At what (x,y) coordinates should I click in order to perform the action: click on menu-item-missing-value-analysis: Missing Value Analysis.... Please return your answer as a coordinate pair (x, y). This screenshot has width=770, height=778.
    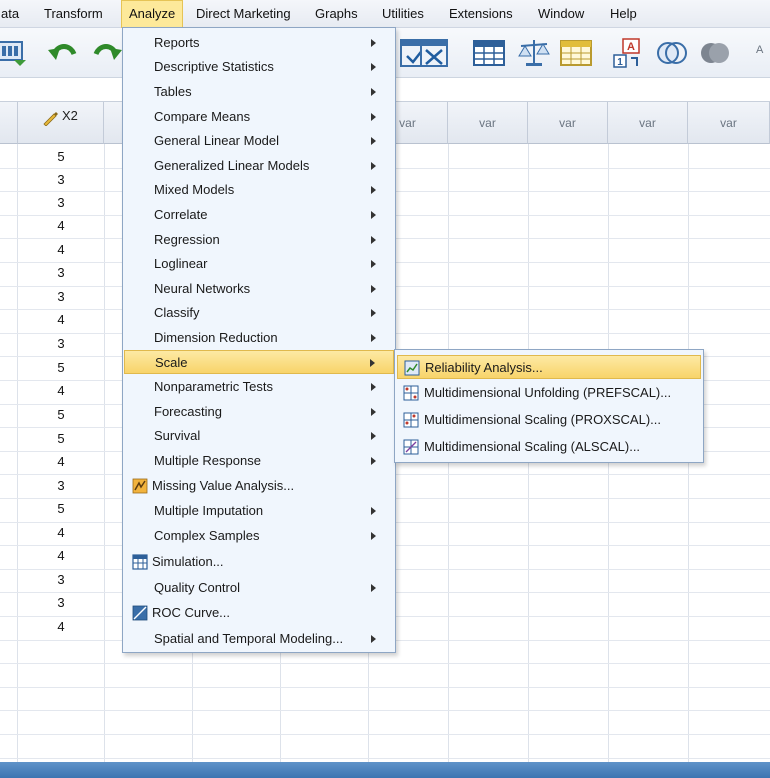
    Looking at the image, I should click on (259, 486).